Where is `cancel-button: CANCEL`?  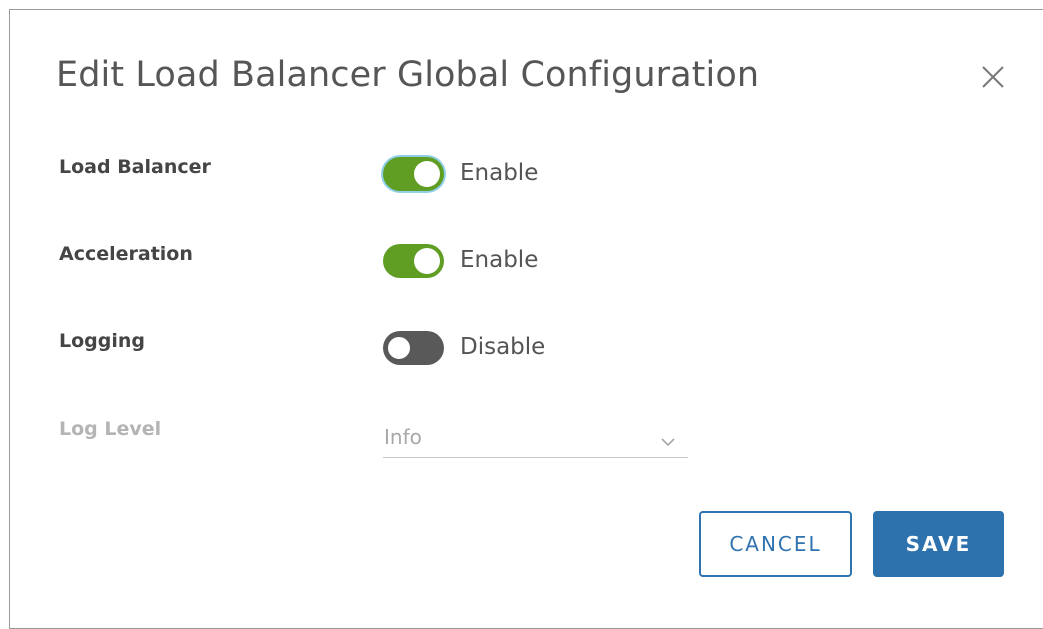 cancel-button: CANCEL is located at coordinates (775, 544).